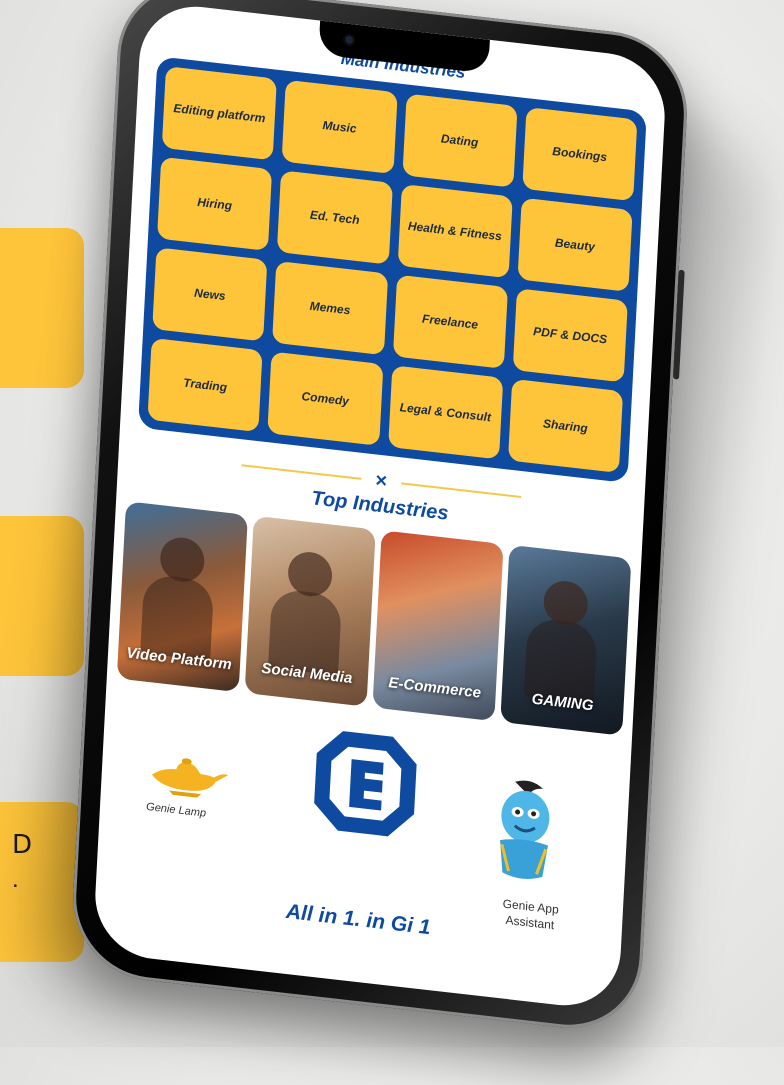 The height and width of the screenshot is (1085, 784). I want to click on industry-tile: News, so click(210, 294).